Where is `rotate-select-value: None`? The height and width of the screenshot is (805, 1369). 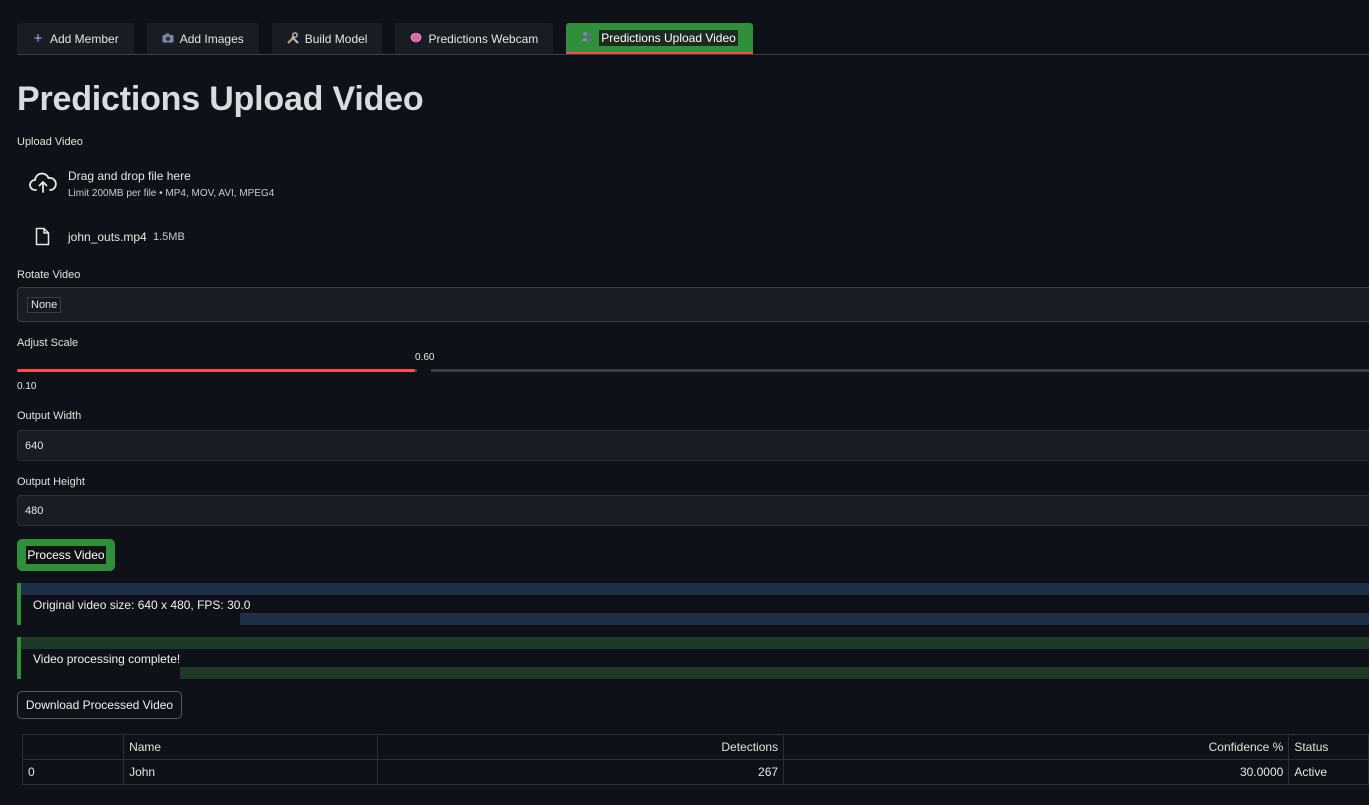
rotate-select-value: None is located at coordinates (44, 305).